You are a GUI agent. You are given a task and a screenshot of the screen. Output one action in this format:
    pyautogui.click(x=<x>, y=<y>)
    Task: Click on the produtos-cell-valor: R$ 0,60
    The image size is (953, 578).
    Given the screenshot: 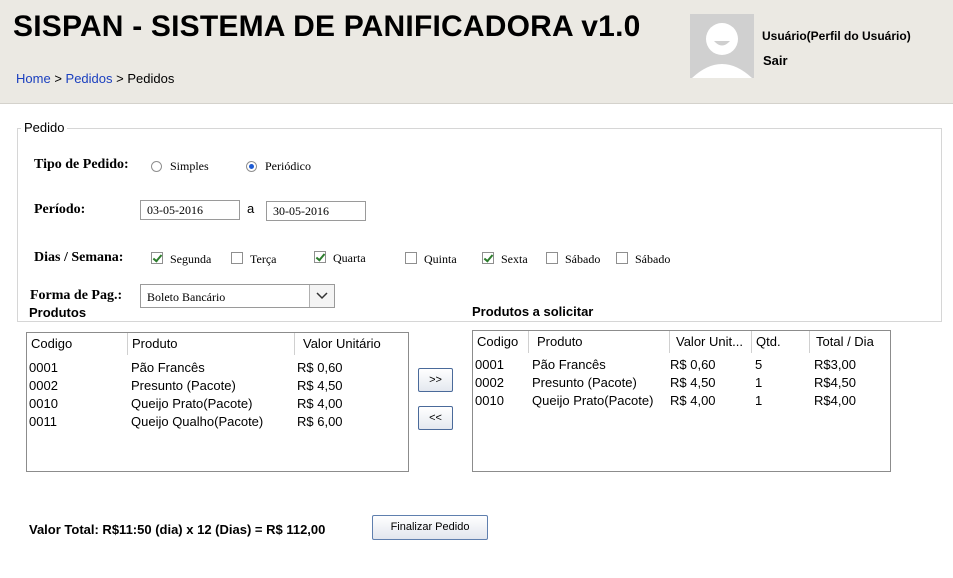 What is the action you would take?
    pyautogui.click(x=320, y=367)
    